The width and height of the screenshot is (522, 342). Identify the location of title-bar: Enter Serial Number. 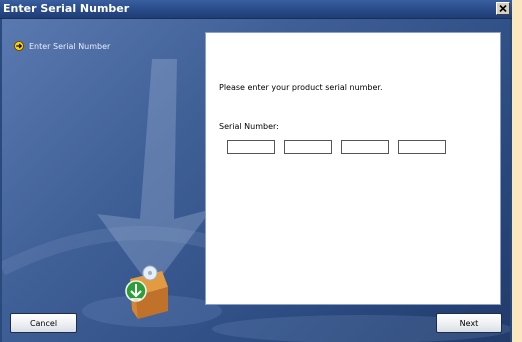
(256, 9).